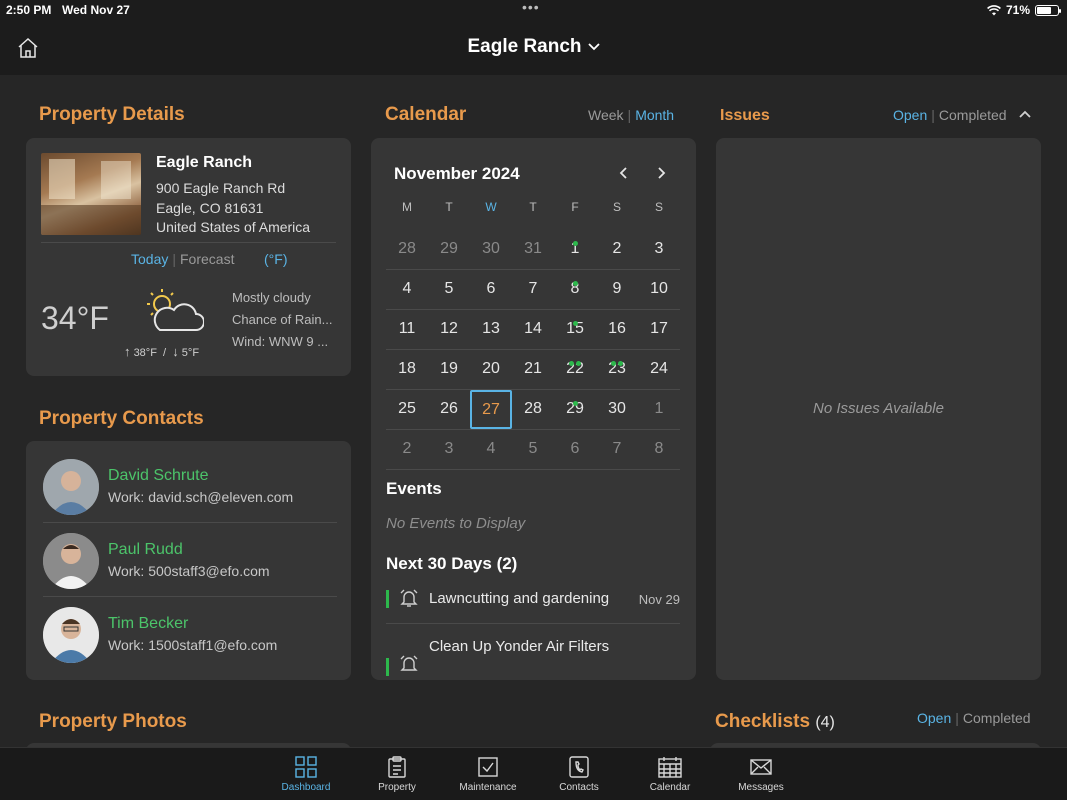 Image resolution: width=1067 pixels, height=800 pixels. I want to click on tab-dashboard: Dashboard, so click(306, 774).